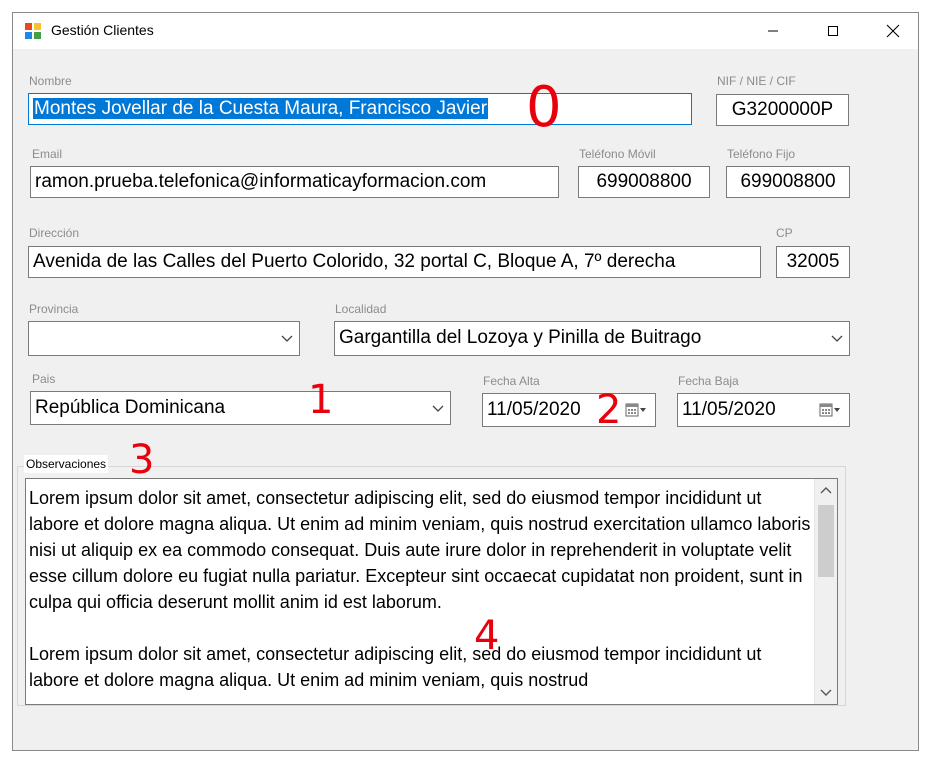 Image resolution: width=933 pixels, height=765 pixels. Describe the element at coordinates (756, 81) in the screenshot. I see `nif-label: NIF / NIE / CIF` at that location.